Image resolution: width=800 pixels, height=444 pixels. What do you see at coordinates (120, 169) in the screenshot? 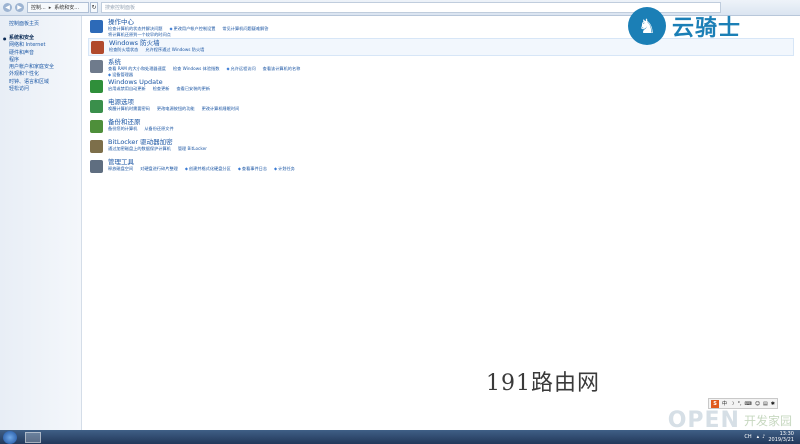
I see `category-link: 释放磁盘空间` at bounding box center [120, 169].